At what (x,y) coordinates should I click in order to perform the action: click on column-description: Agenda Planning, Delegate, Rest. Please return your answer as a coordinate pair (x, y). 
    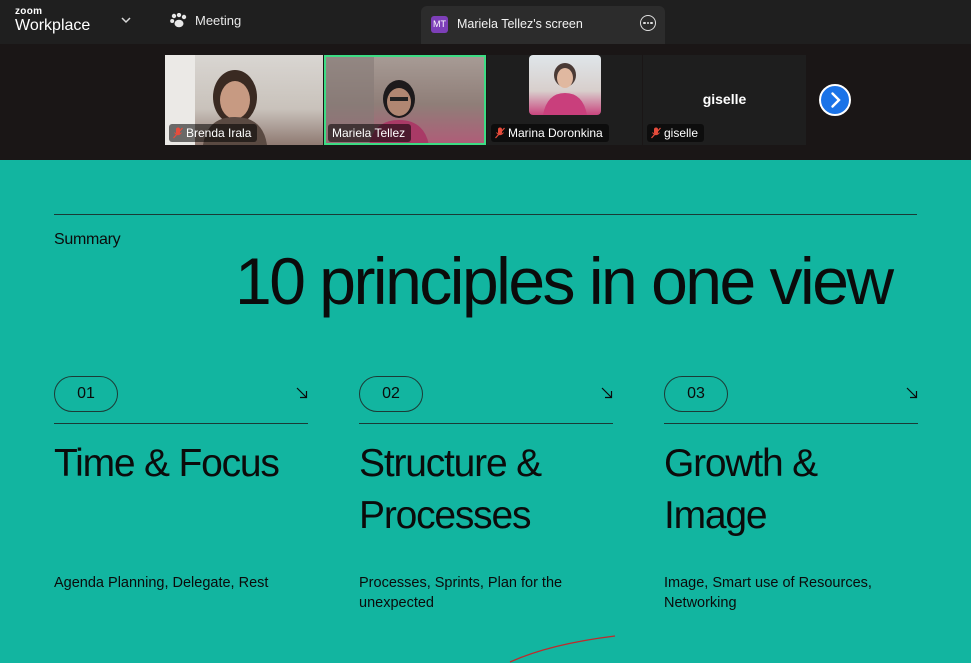
    Looking at the image, I should click on (161, 583).